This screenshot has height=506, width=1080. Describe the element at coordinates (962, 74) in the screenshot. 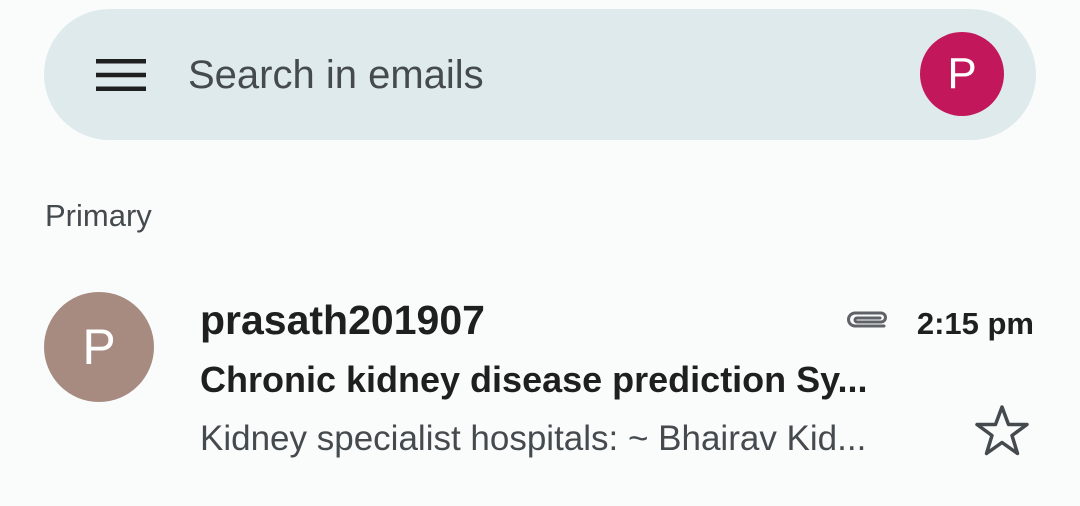

I see `account-avatar: P` at that location.